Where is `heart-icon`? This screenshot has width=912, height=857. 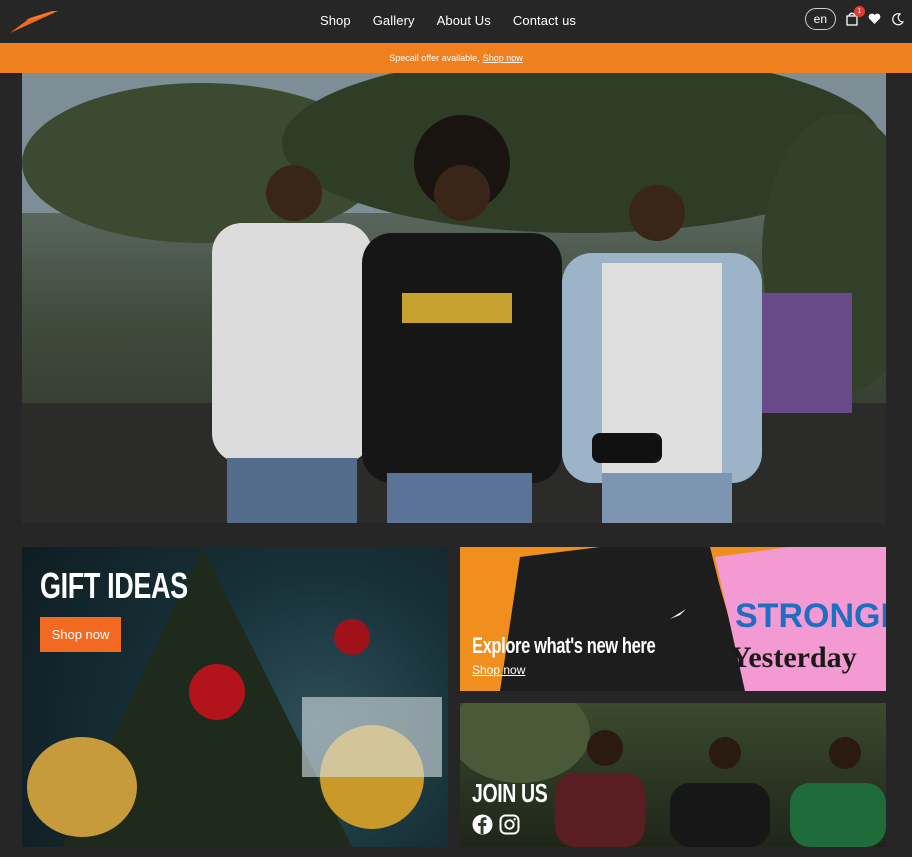
heart-icon is located at coordinates (874, 19).